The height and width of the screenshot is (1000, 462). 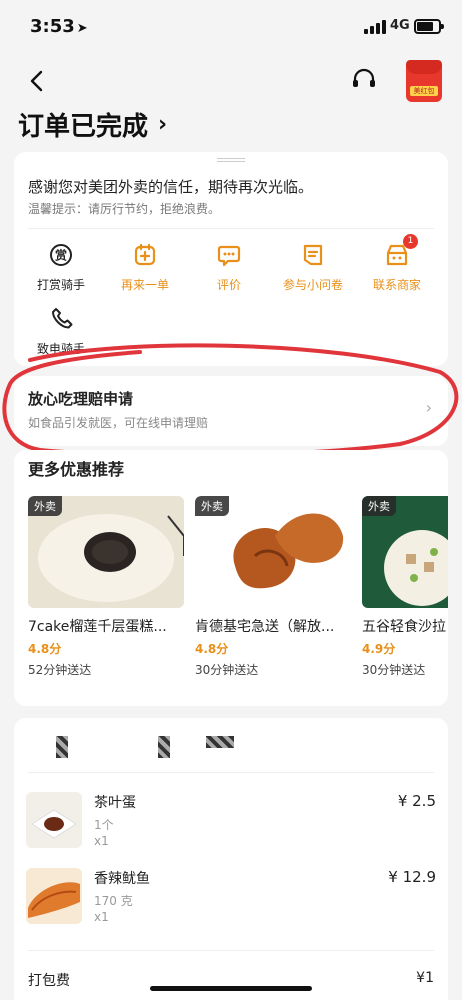 I want to click on action-label: 参与小问卷, so click(x=312, y=285).